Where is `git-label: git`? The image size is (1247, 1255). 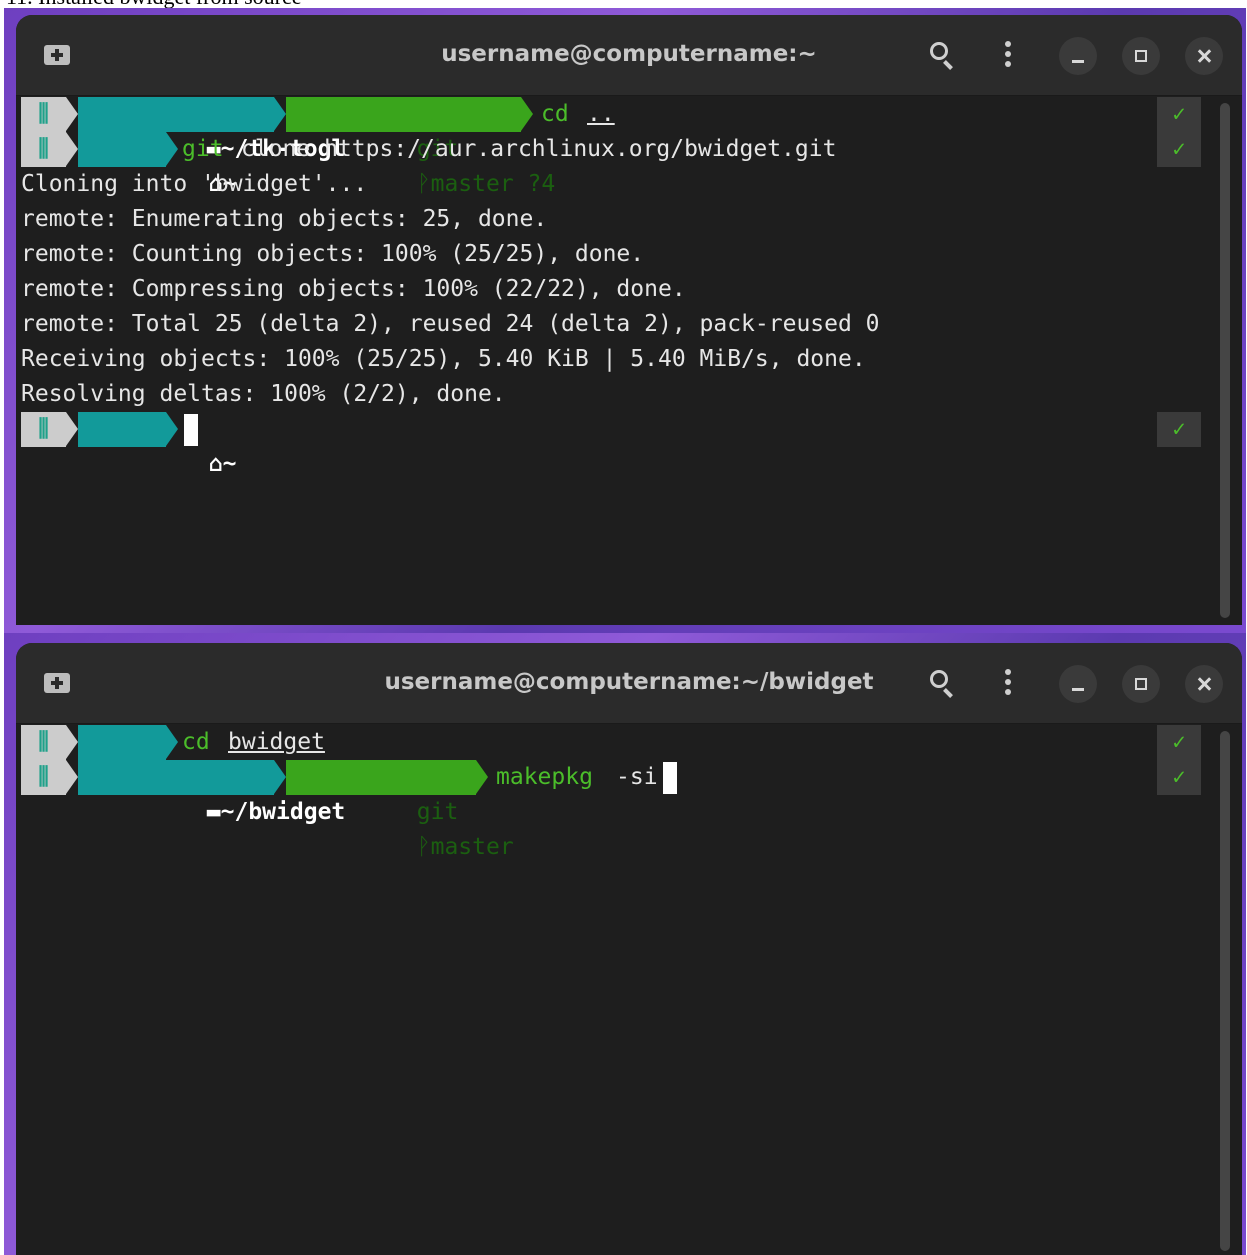 git-label: git is located at coordinates (437, 812).